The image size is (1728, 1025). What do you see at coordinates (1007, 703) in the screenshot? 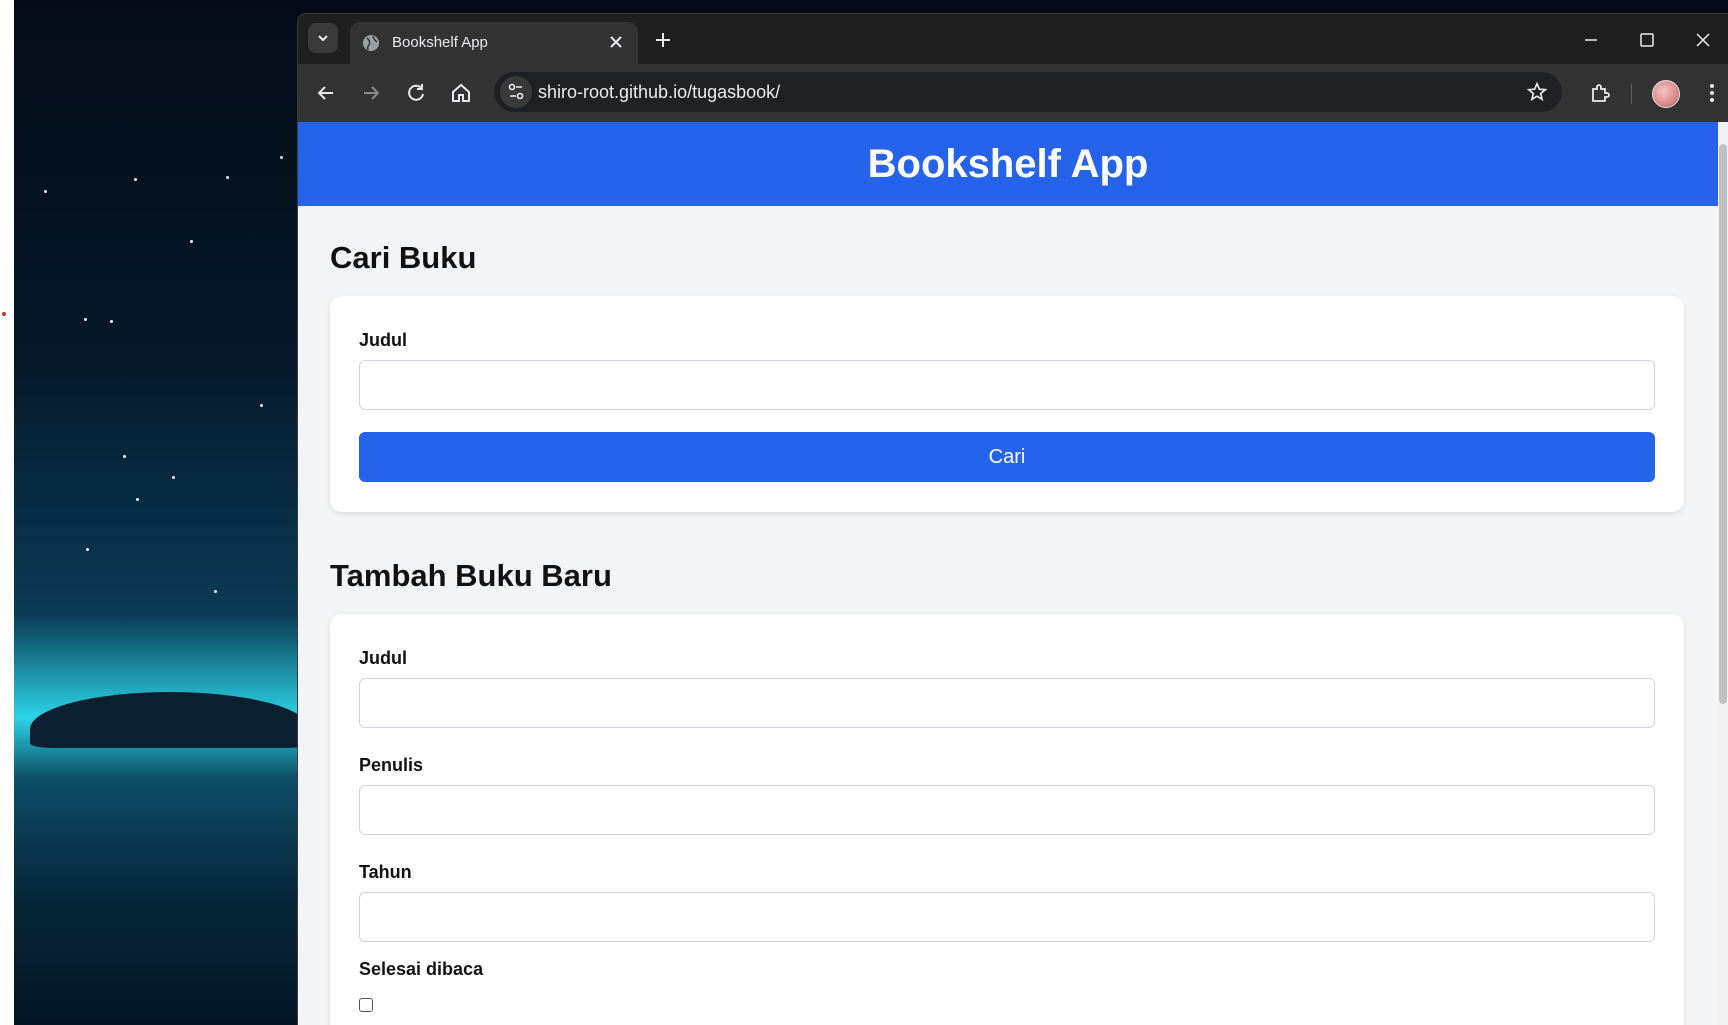
I see `book-title-input` at bounding box center [1007, 703].